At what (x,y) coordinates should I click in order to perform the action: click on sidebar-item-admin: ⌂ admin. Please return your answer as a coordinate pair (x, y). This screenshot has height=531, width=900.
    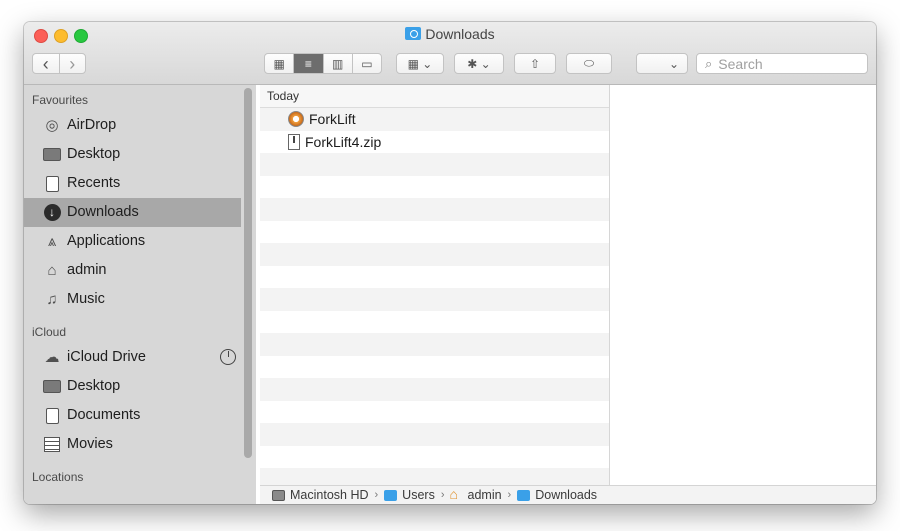
    Looking at the image, I should click on (133, 270).